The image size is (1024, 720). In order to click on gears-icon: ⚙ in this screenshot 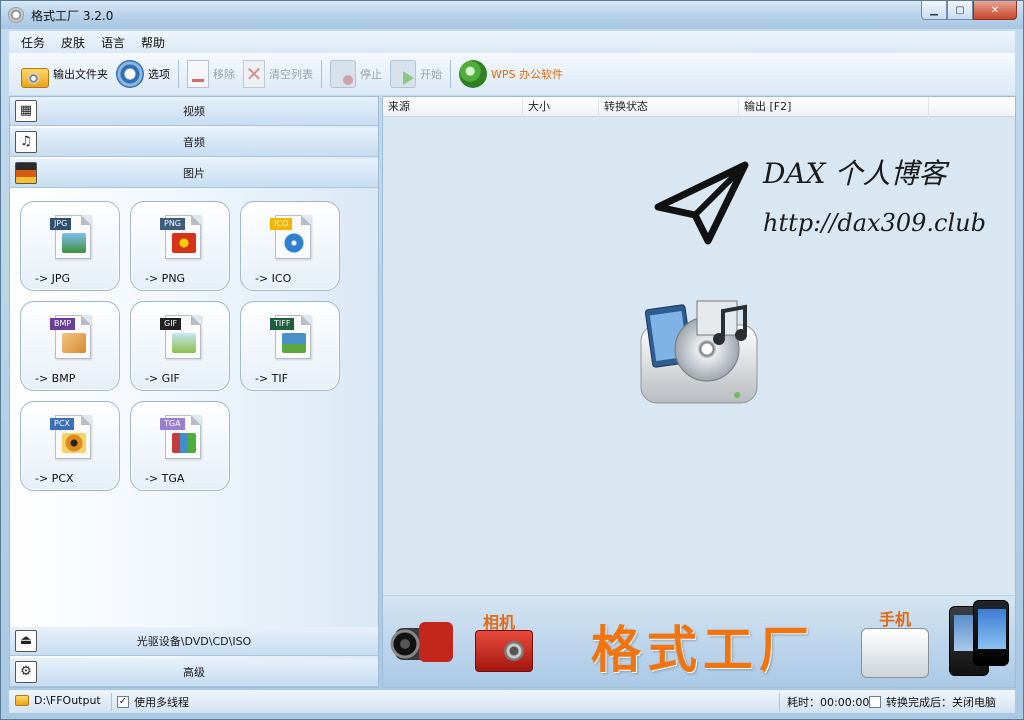, I will do `click(26, 672)`.